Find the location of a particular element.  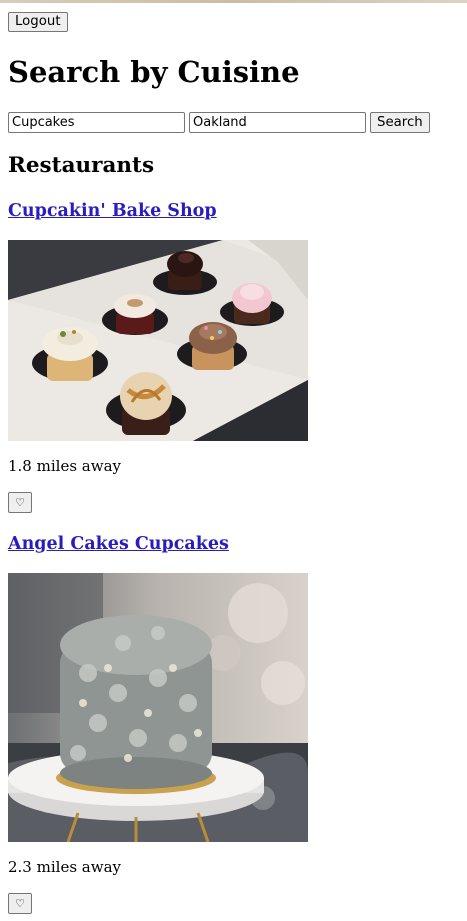

window-top-strip is located at coordinates (233, 1).